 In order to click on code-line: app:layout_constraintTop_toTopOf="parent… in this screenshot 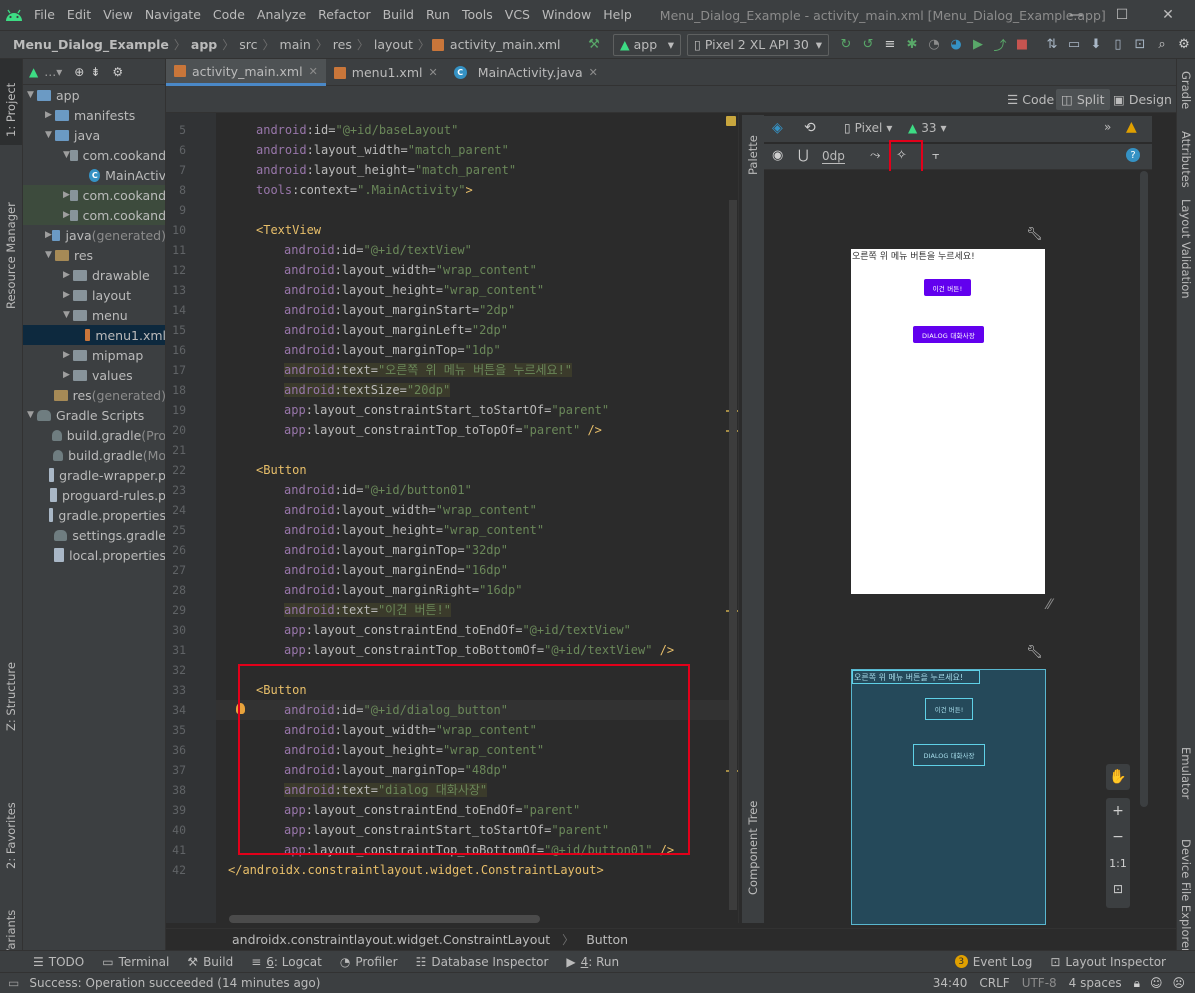, I will do `click(477, 430)`.